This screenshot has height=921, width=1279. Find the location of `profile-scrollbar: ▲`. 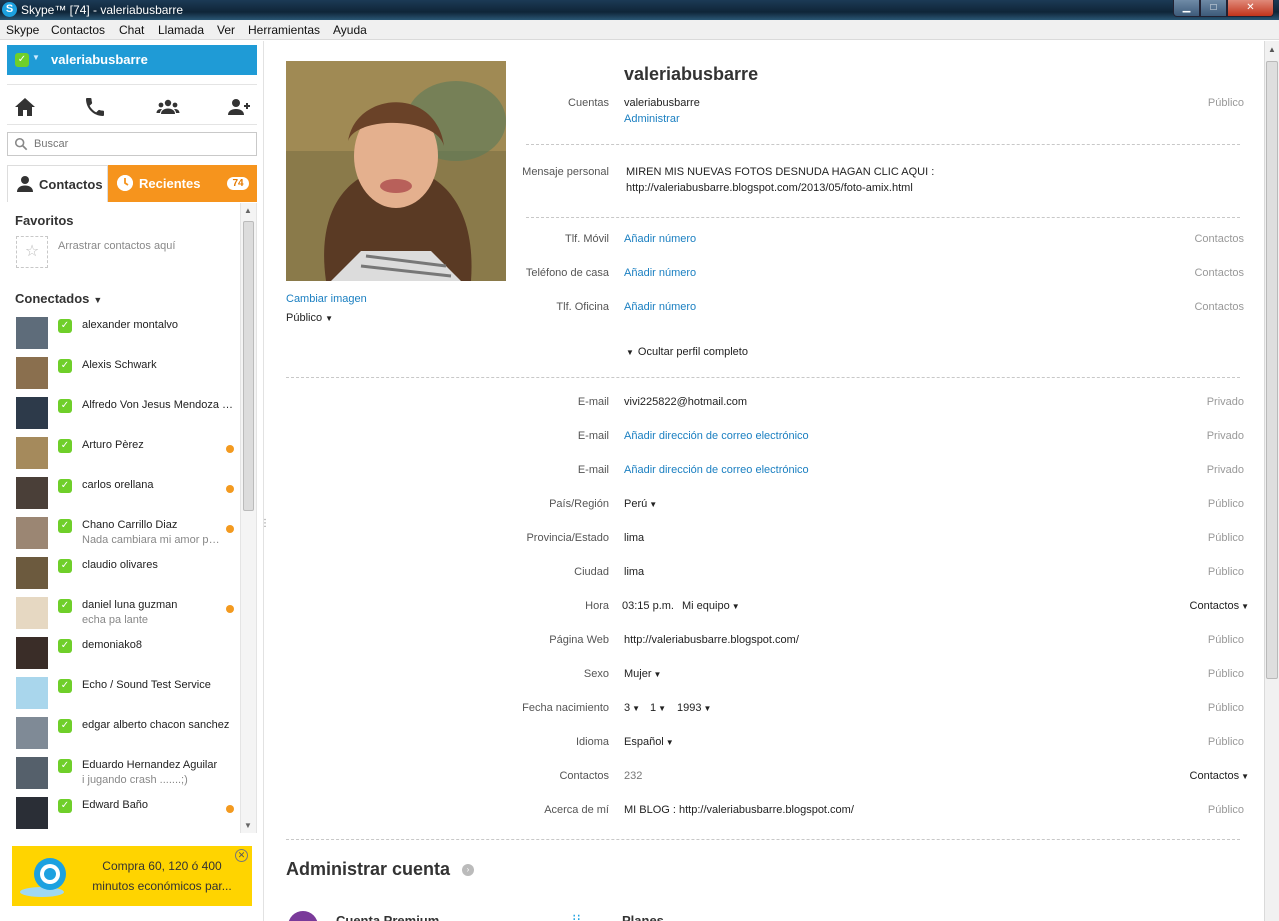

profile-scrollbar: ▲ is located at coordinates (1271, 481).